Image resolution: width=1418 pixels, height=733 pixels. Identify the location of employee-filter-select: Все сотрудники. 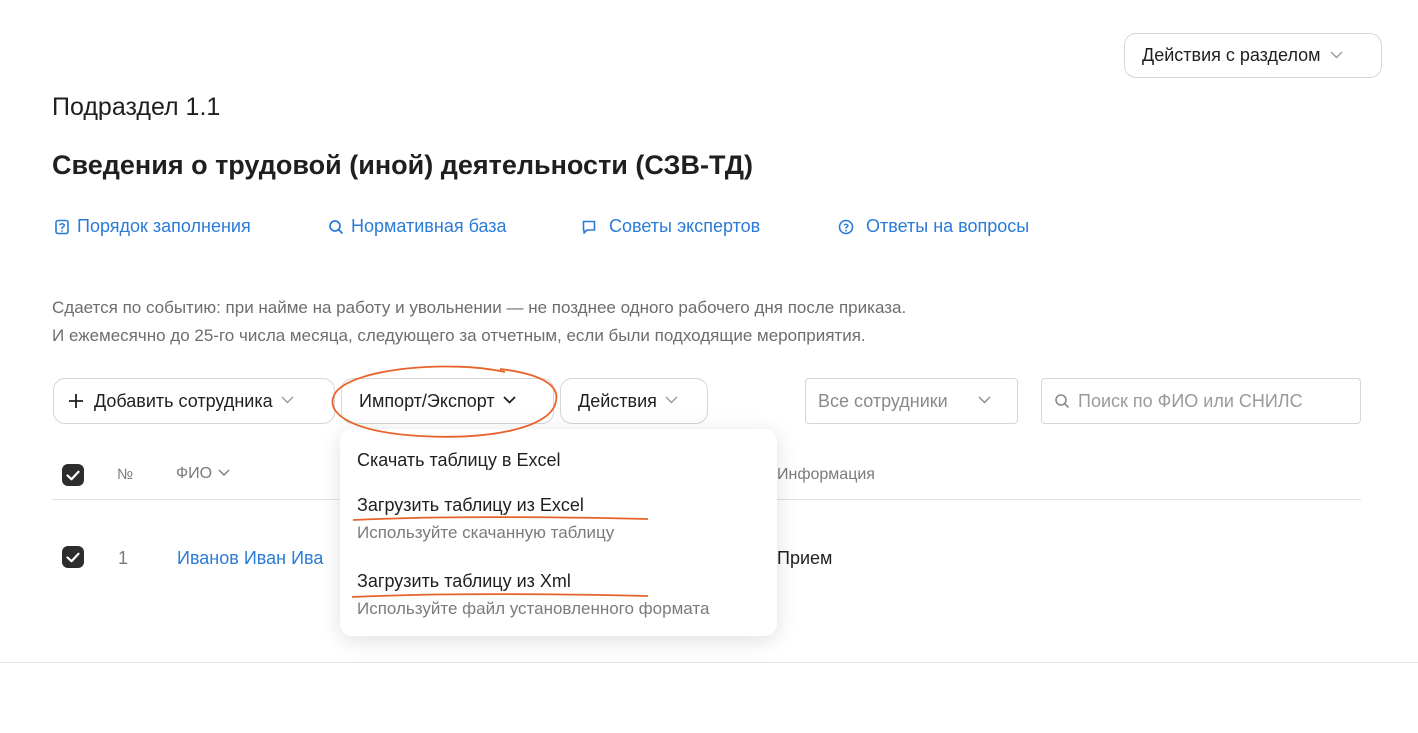
(911, 401).